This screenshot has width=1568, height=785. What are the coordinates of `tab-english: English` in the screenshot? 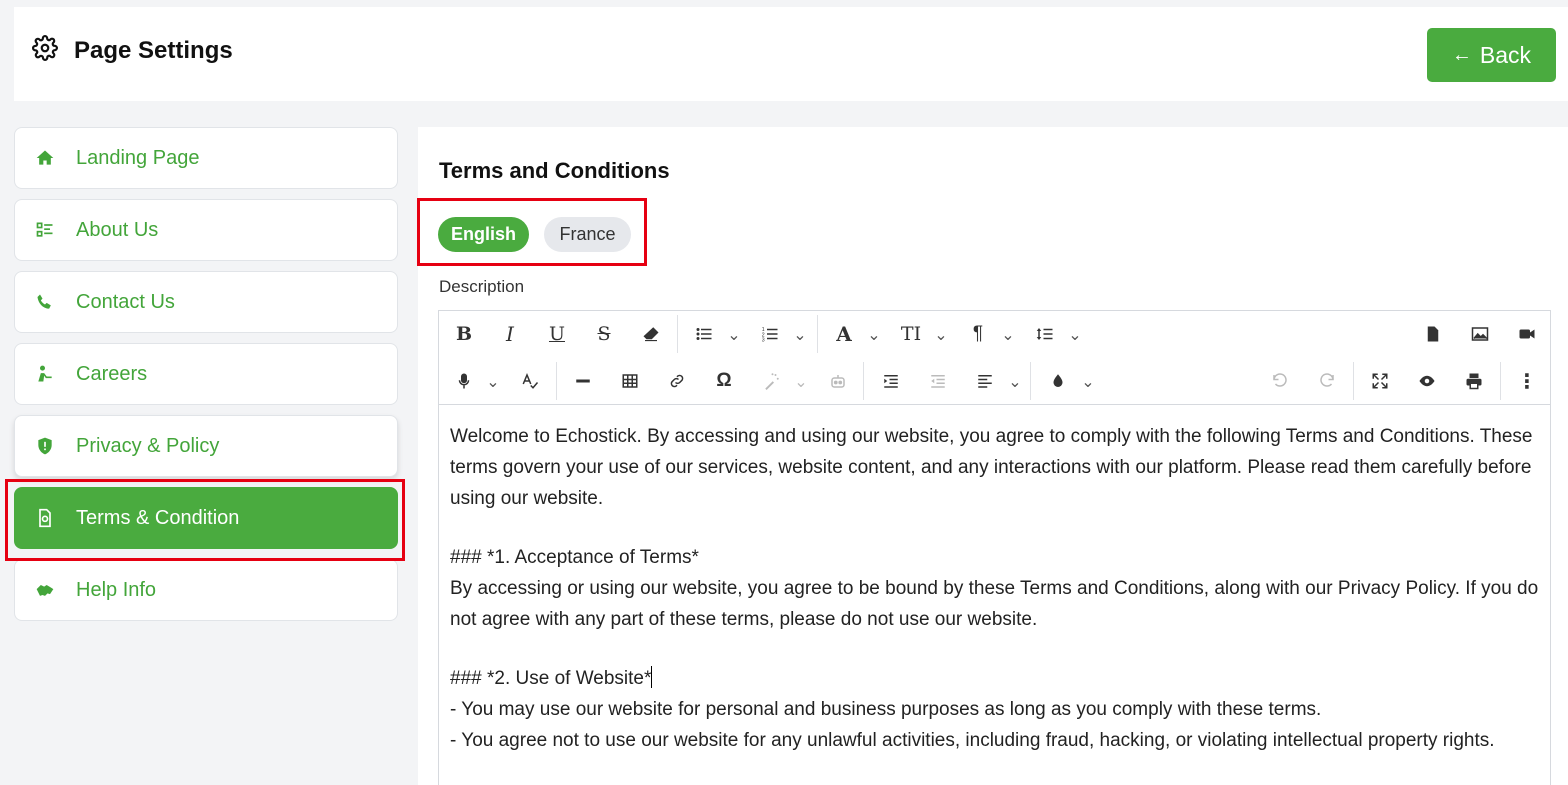 It's located at (483, 234).